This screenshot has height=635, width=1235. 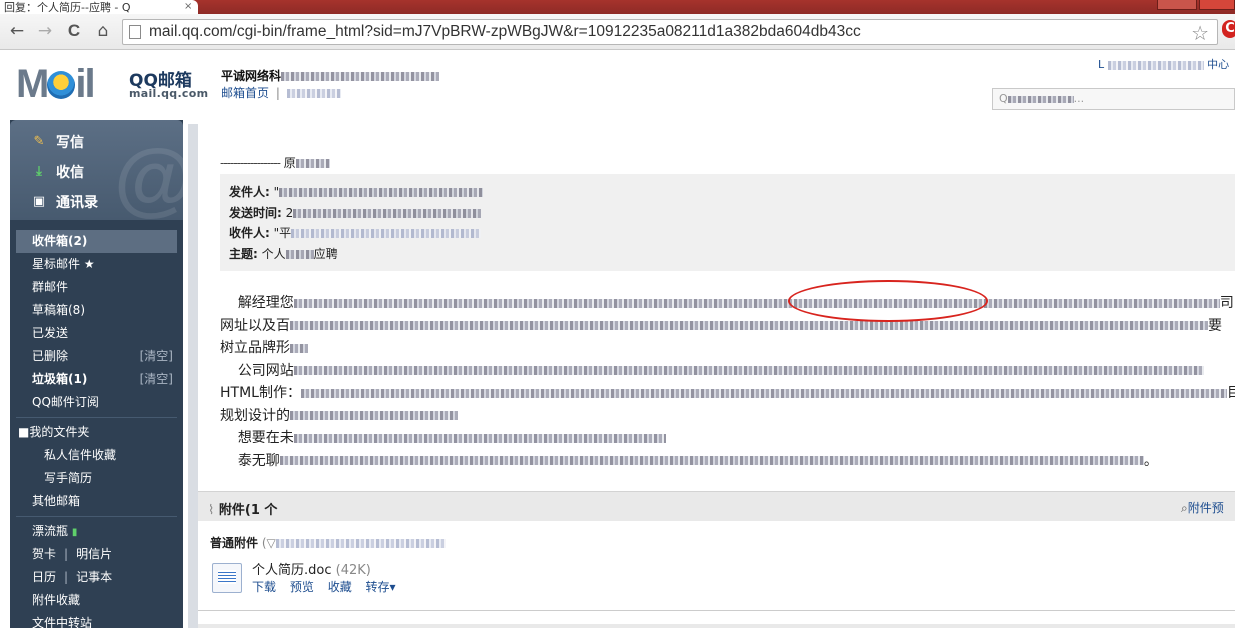 What do you see at coordinates (188, 6) in the screenshot?
I see `tab-close-icon: ×` at bounding box center [188, 6].